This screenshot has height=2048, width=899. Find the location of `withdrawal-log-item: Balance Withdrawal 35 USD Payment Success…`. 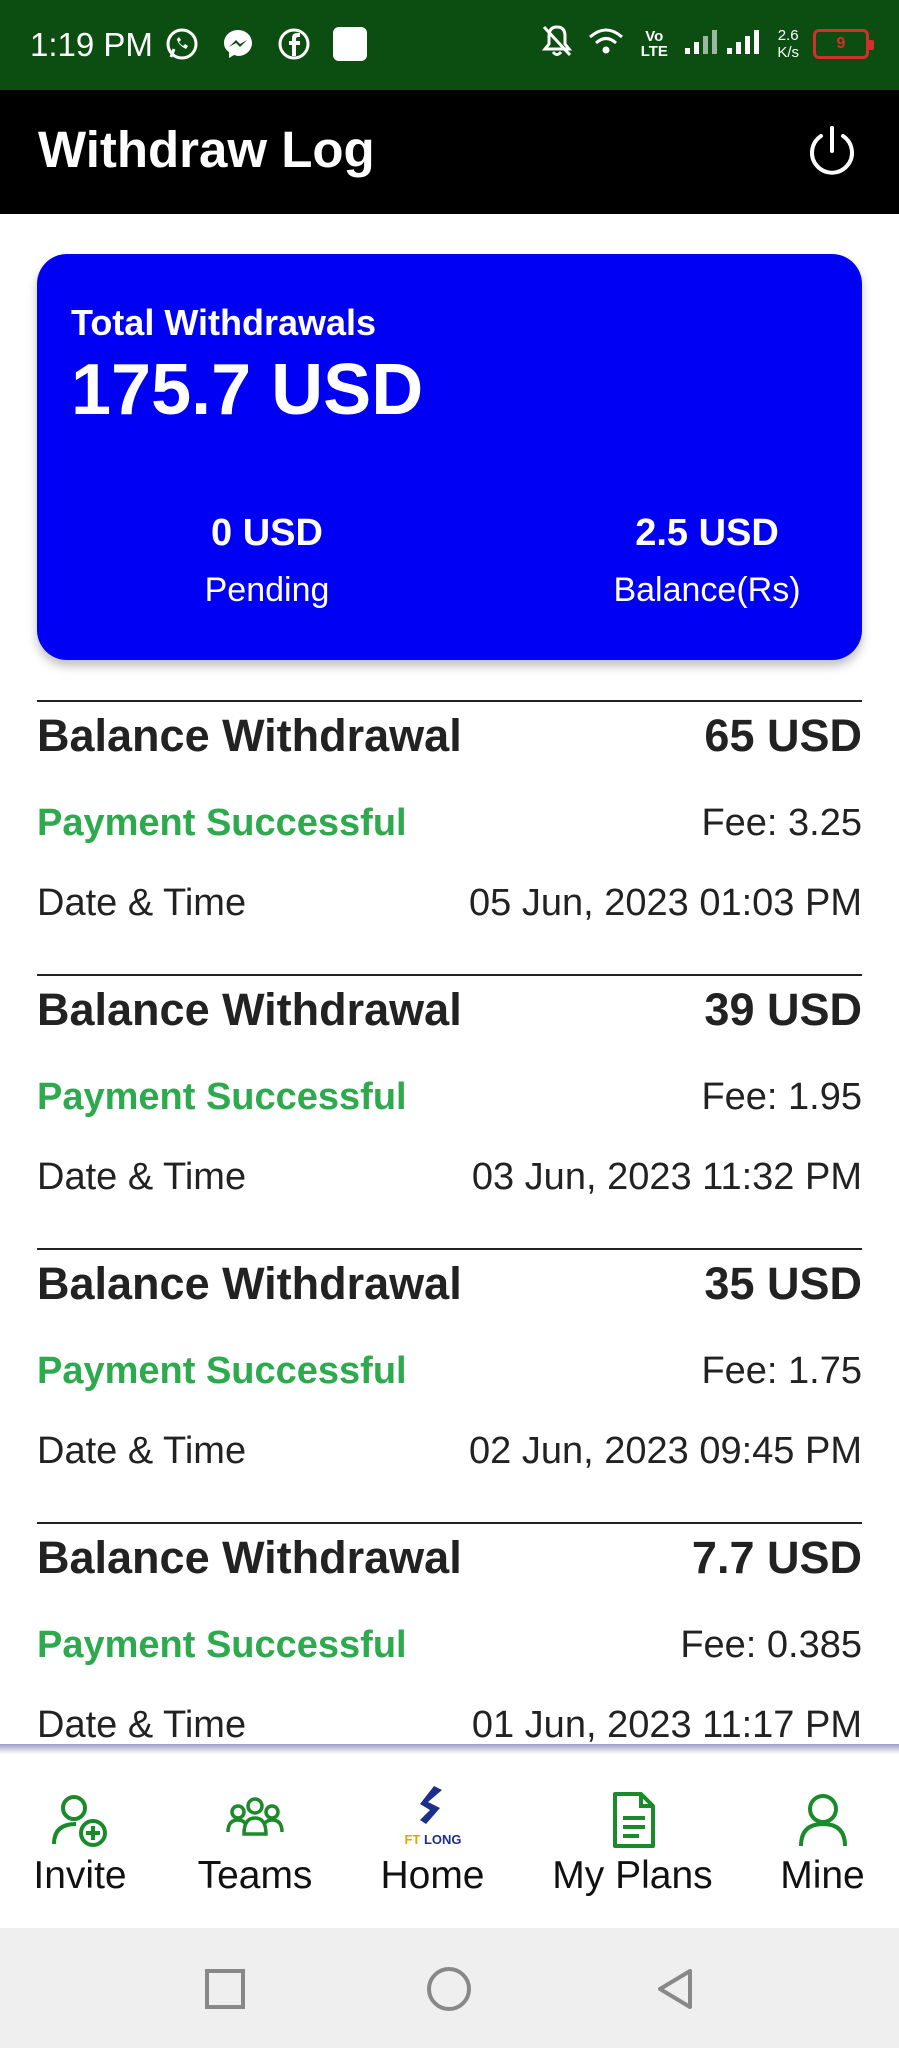

withdrawal-log-item: Balance Withdrawal 35 USD Payment Success… is located at coordinates (449, 1385).